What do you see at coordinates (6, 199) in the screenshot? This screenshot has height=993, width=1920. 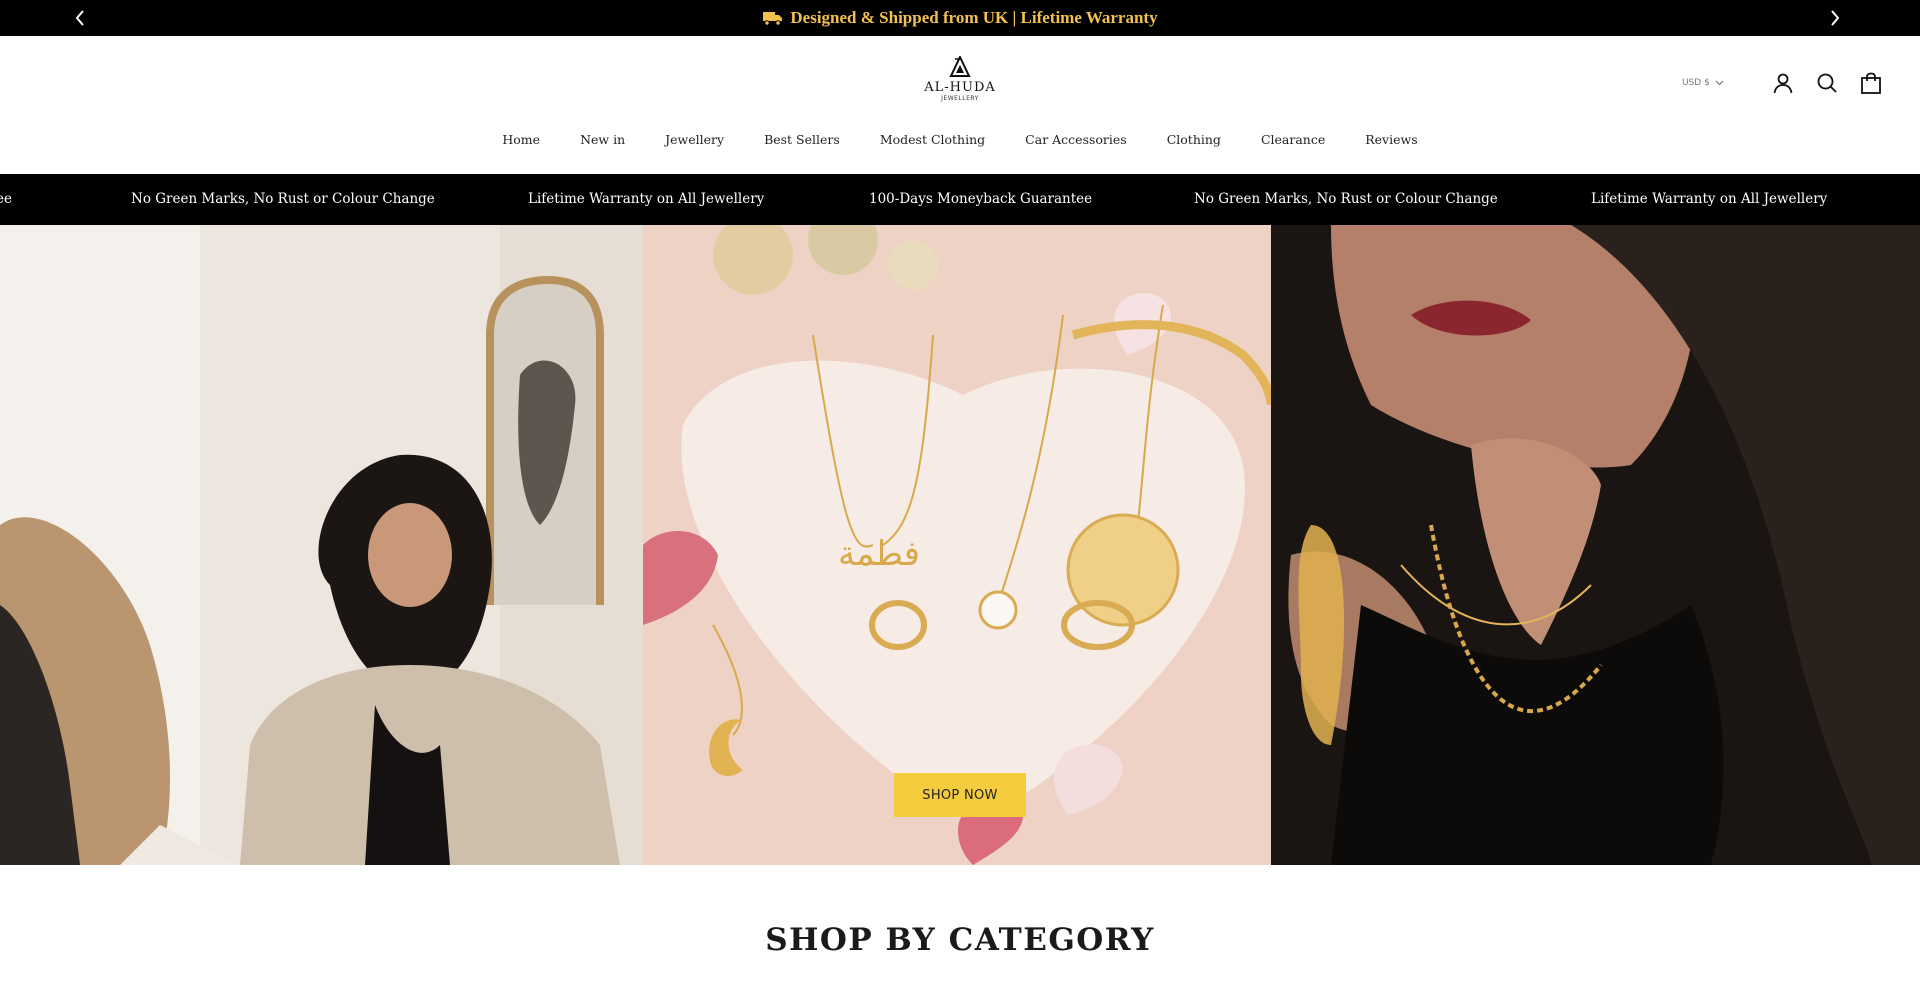 I see `ticker-item: ee` at bounding box center [6, 199].